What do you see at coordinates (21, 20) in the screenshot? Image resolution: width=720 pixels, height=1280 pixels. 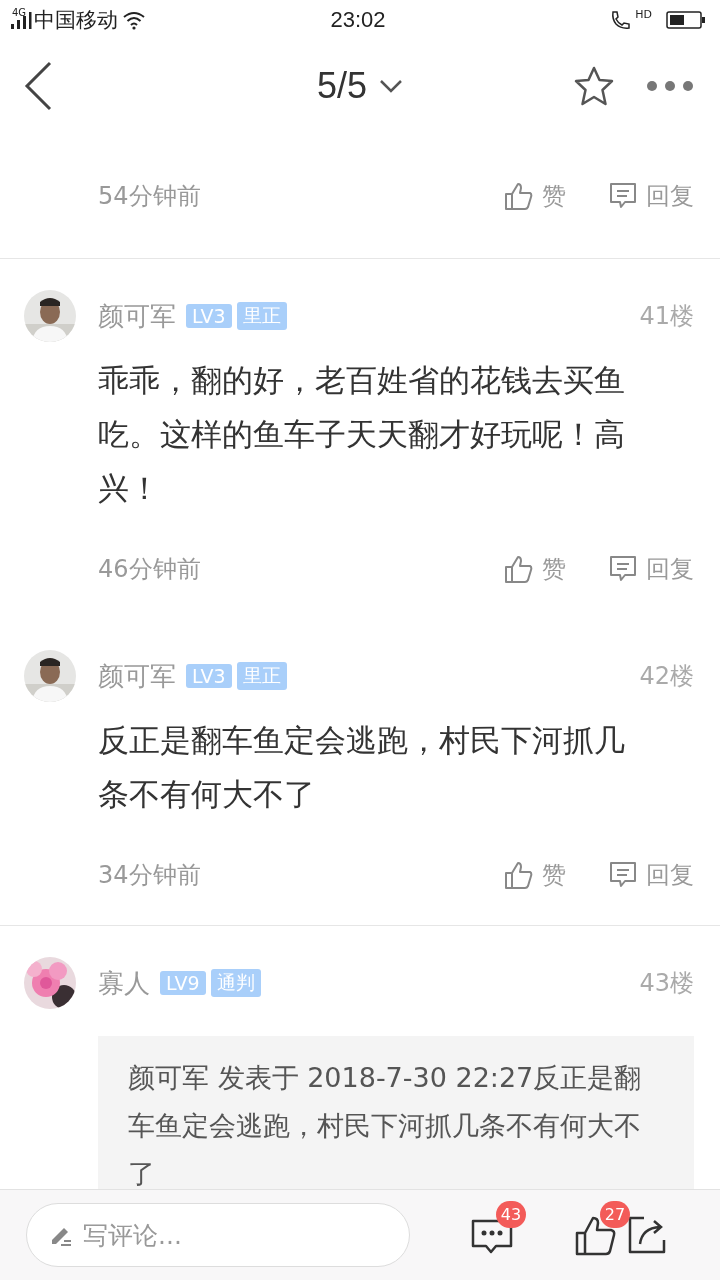 I see `signal-icon` at bounding box center [21, 20].